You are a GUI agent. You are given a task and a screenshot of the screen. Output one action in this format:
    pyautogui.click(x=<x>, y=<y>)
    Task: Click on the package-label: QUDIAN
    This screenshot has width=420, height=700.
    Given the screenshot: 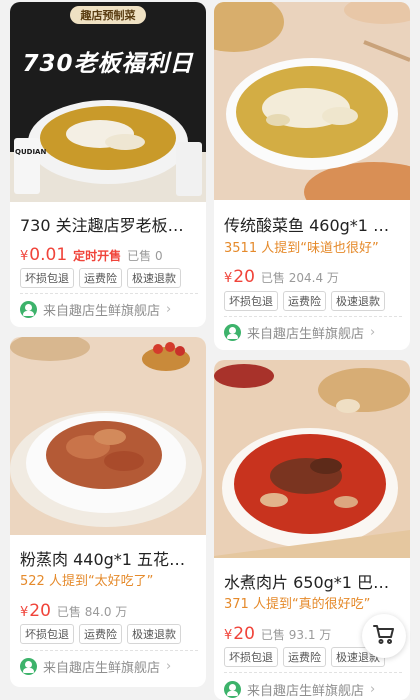 What is the action you would take?
    pyautogui.click(x=31, y=152)
    